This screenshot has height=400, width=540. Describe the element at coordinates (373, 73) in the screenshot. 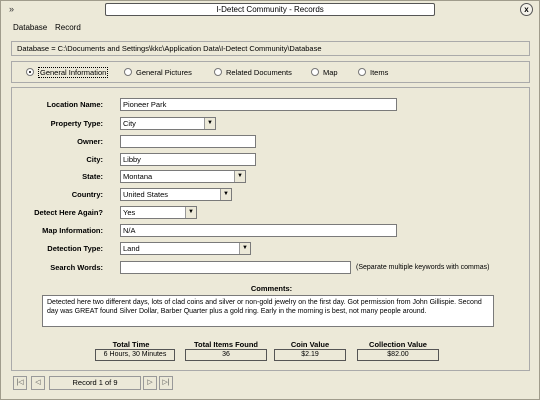

I see `tab-items: Items` at that location.